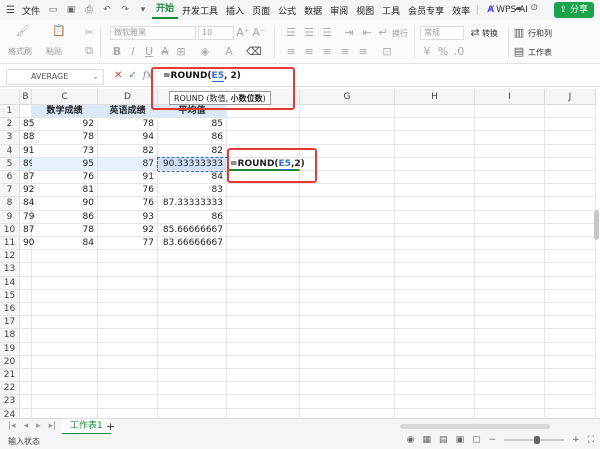 Image resolution: width=600 pixels, height=449 pixels. Describe the element at coordinates (65, 178) in the screenshot. I see `cell-math: 76` at that location.